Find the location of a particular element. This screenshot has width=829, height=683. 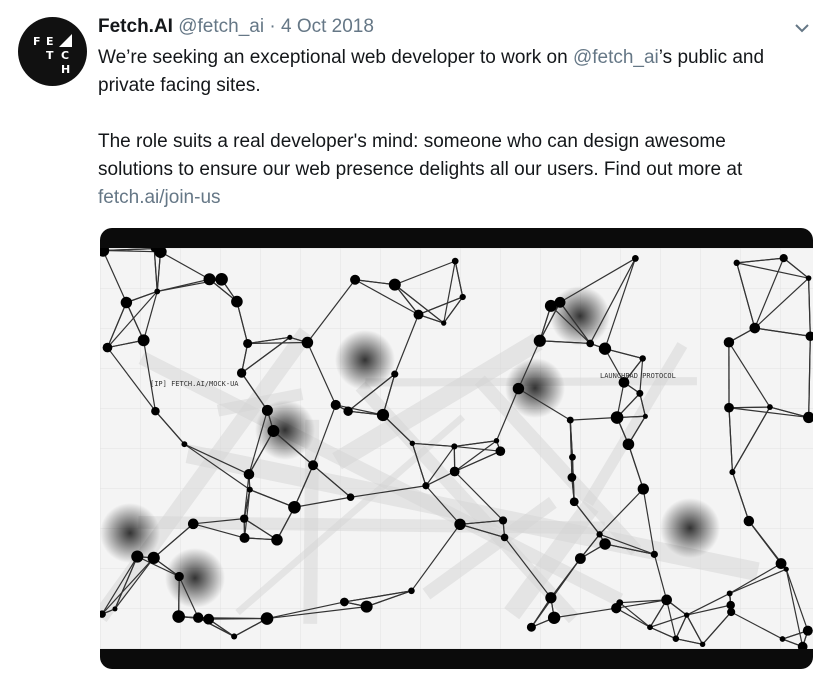

handle: @fetch_ai is located at coordinates (221, 26).